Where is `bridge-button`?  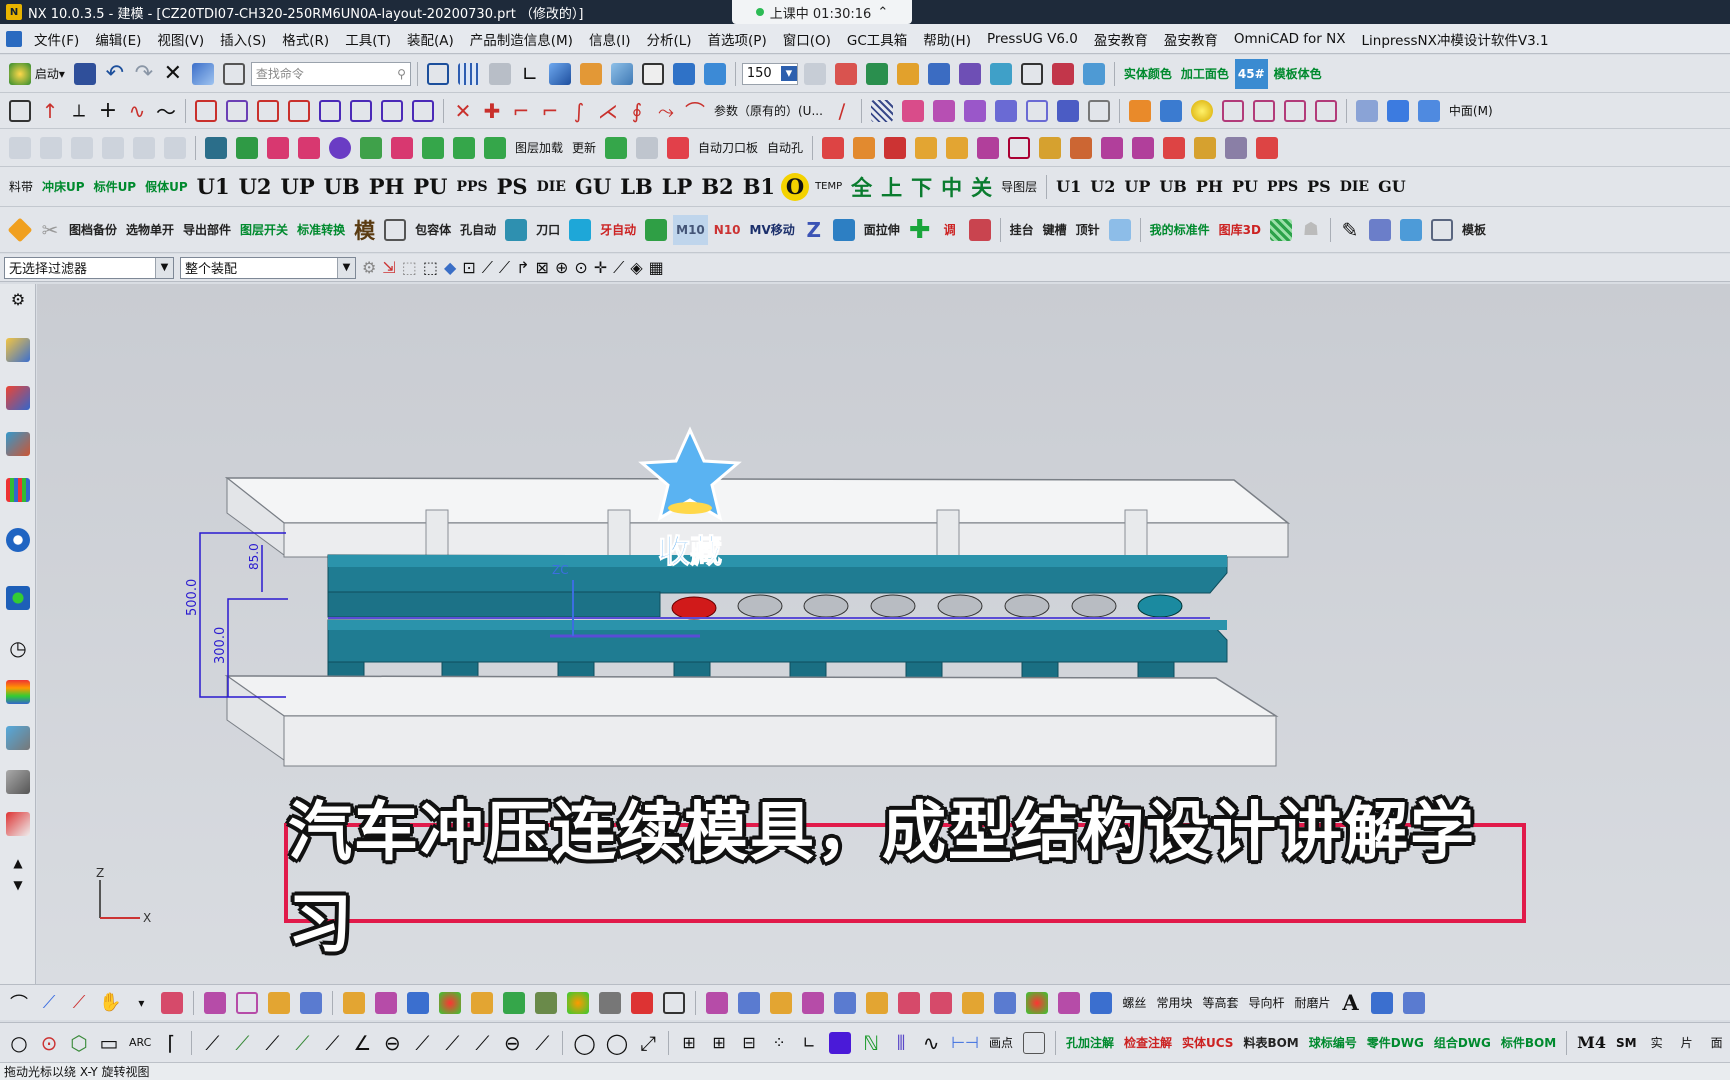
bridge-button is located at coordinates (361, 111).